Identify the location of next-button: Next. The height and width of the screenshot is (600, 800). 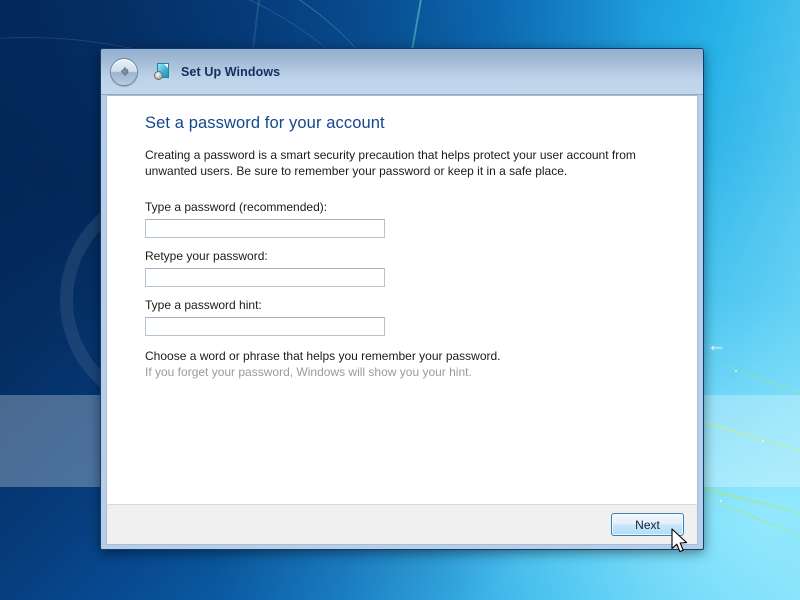
(647, 524).